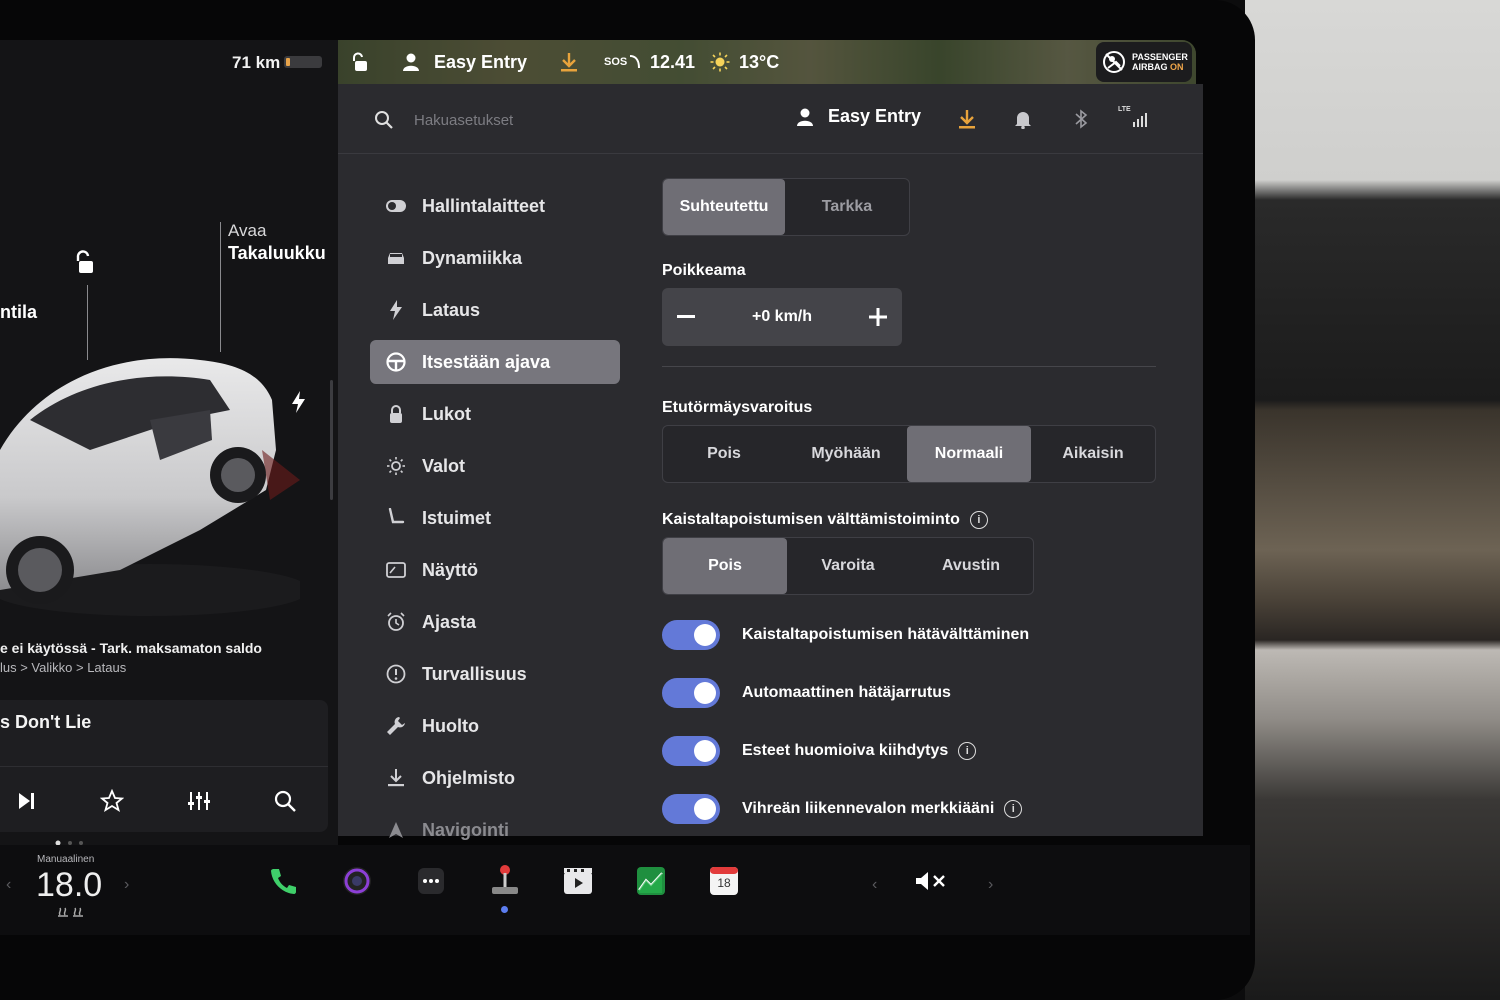 Image resolution: width=1500 pixels, height=1000 pixels. What do you see at coordinates (277, 242) in the screenshot?
I see `open-trunk-button: Avaa Takaluukku` at bounding box center [277, 242].